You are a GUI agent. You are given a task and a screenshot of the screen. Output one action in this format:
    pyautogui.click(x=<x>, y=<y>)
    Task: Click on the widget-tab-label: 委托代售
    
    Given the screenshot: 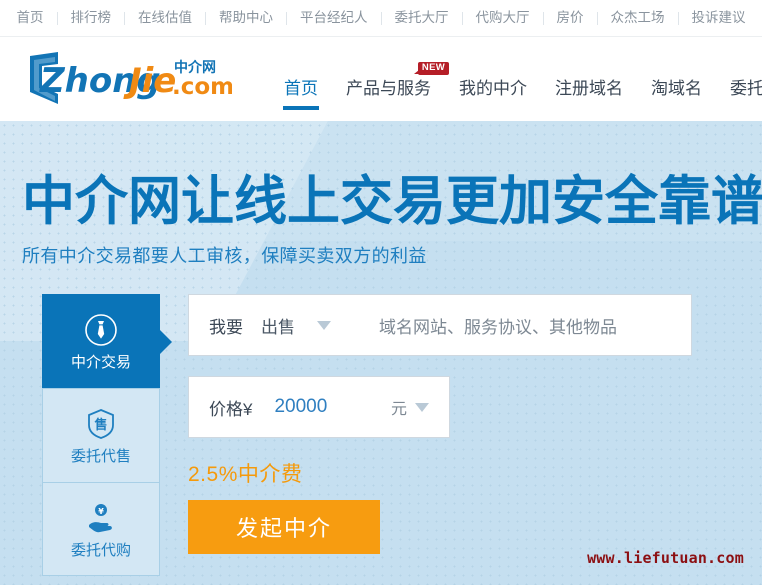 What is the action you would take?
    pyautogui.click(x=100, y=456)
    